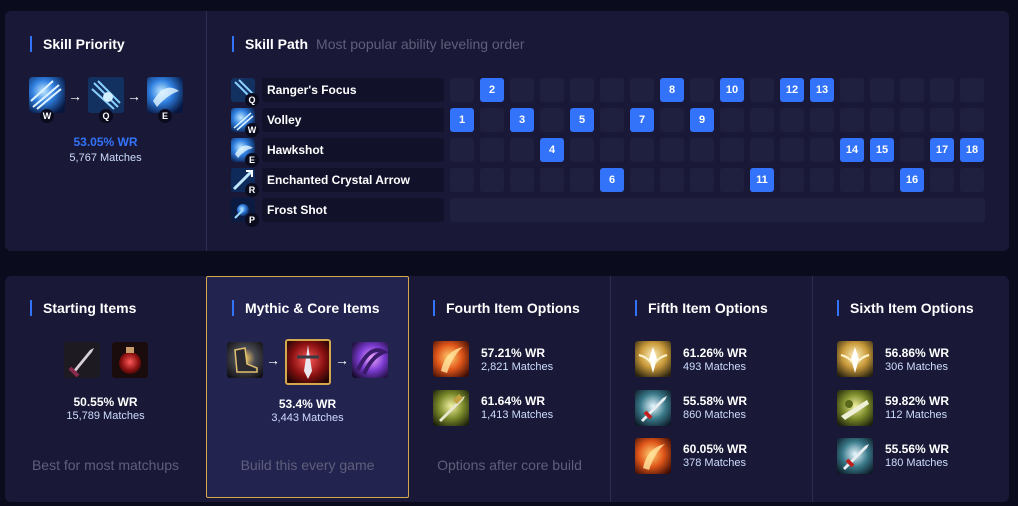 This screenshot has height=506, width=1018. I want to click on skill-level-cell-active: 5, so click(582, 120).